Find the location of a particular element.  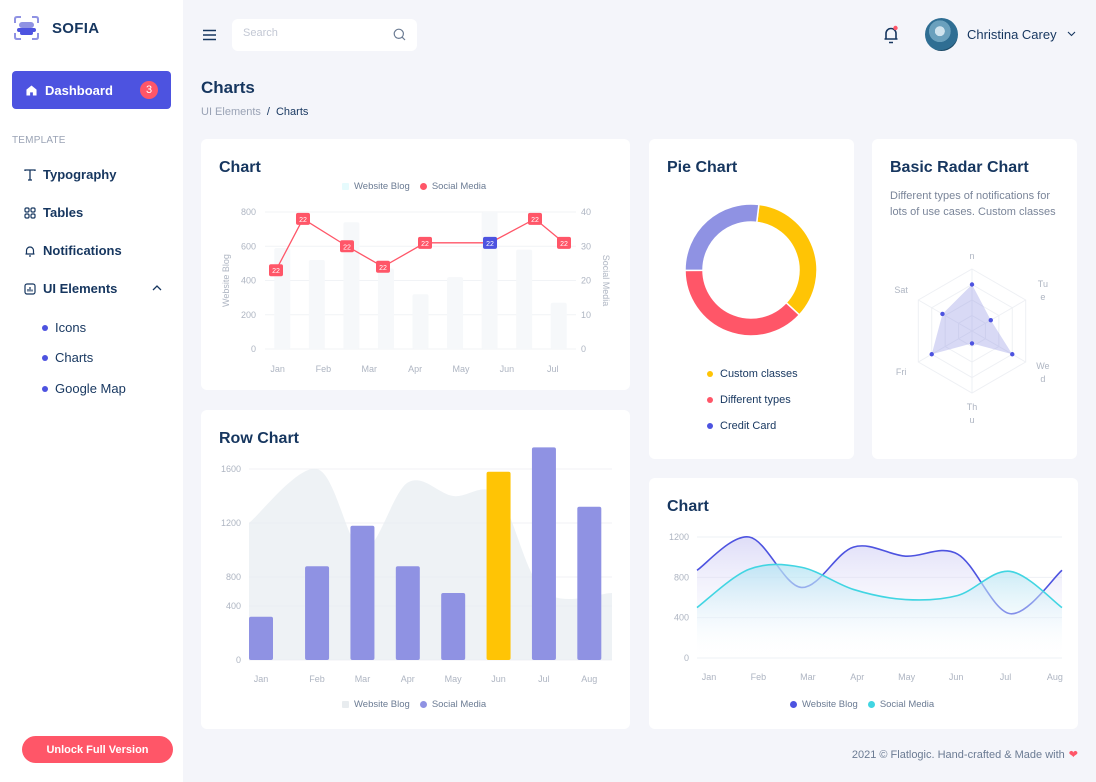

chevron-up-icon is located at coordinates (157, 288).